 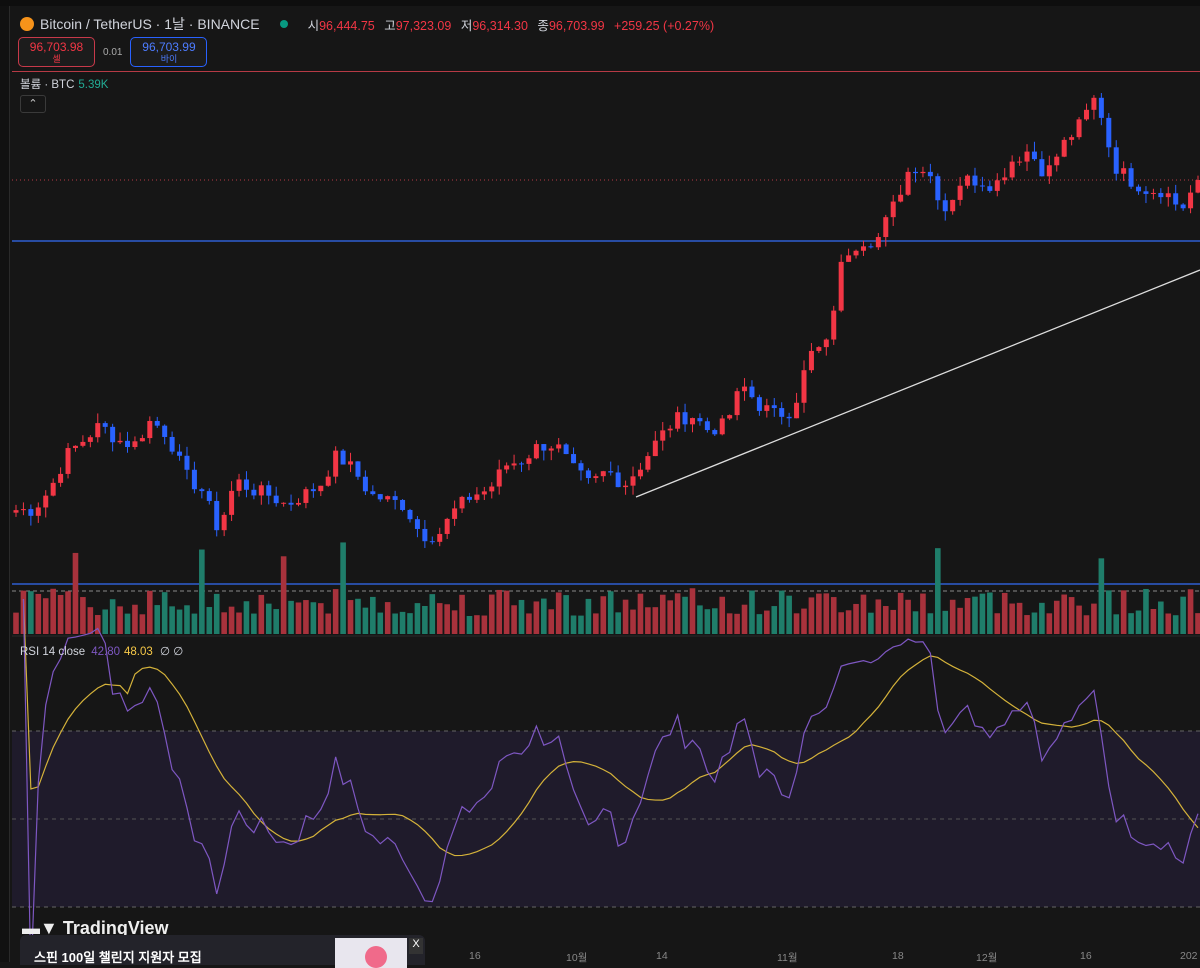 What do you see at coordinates (33, 104) in the screenshot?
I see `collapse-legend-button: ⌃` at bounding box center [33, 104].